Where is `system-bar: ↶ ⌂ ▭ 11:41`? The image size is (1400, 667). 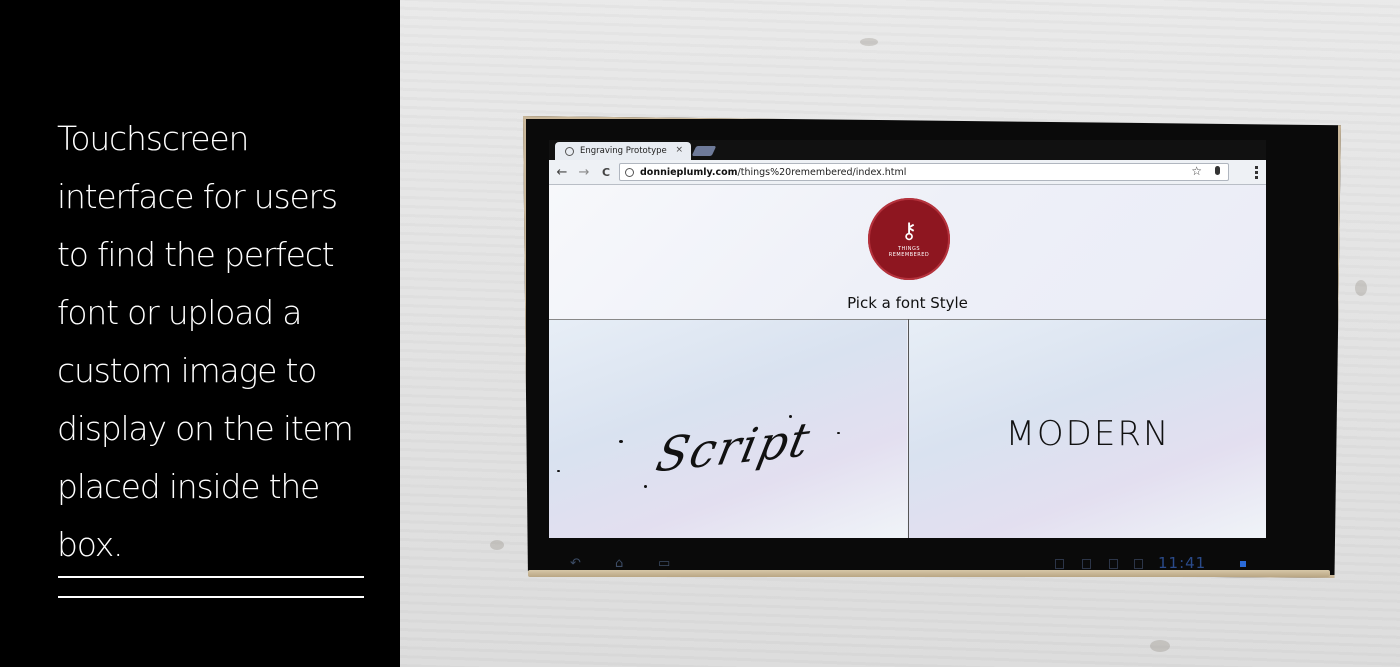 system-bar: ↶ ⌂ ▭ 11:41 is located at coordinates (910, 564).